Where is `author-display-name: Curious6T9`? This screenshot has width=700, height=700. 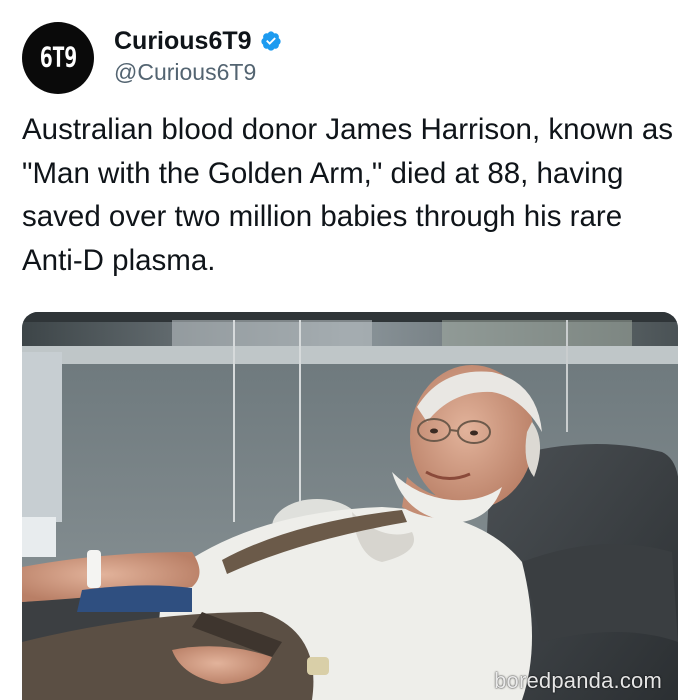
author-display-name: Curious6T9 is located at coordinates (198, 41).